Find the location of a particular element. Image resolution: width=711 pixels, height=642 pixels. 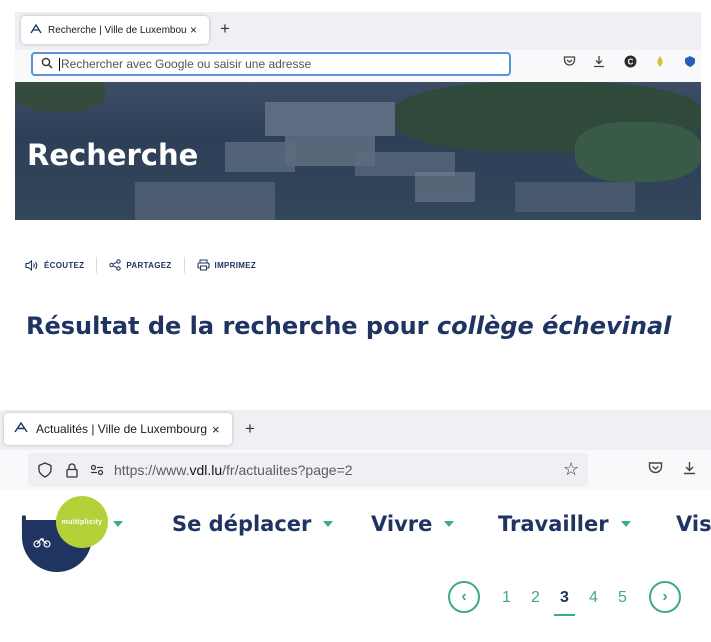

search-icon is located at coordinates (47, 64).